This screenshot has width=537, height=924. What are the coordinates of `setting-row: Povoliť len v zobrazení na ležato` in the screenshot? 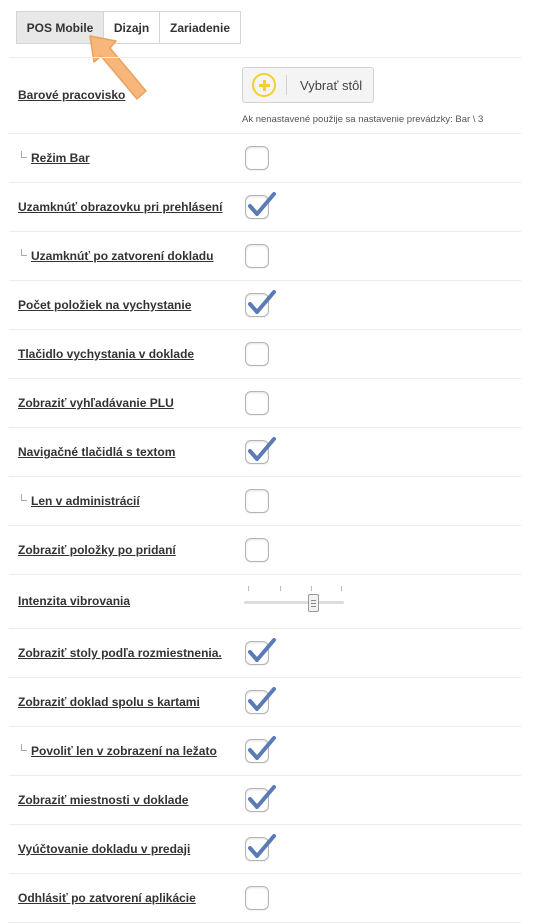 It's located at (265, 751).